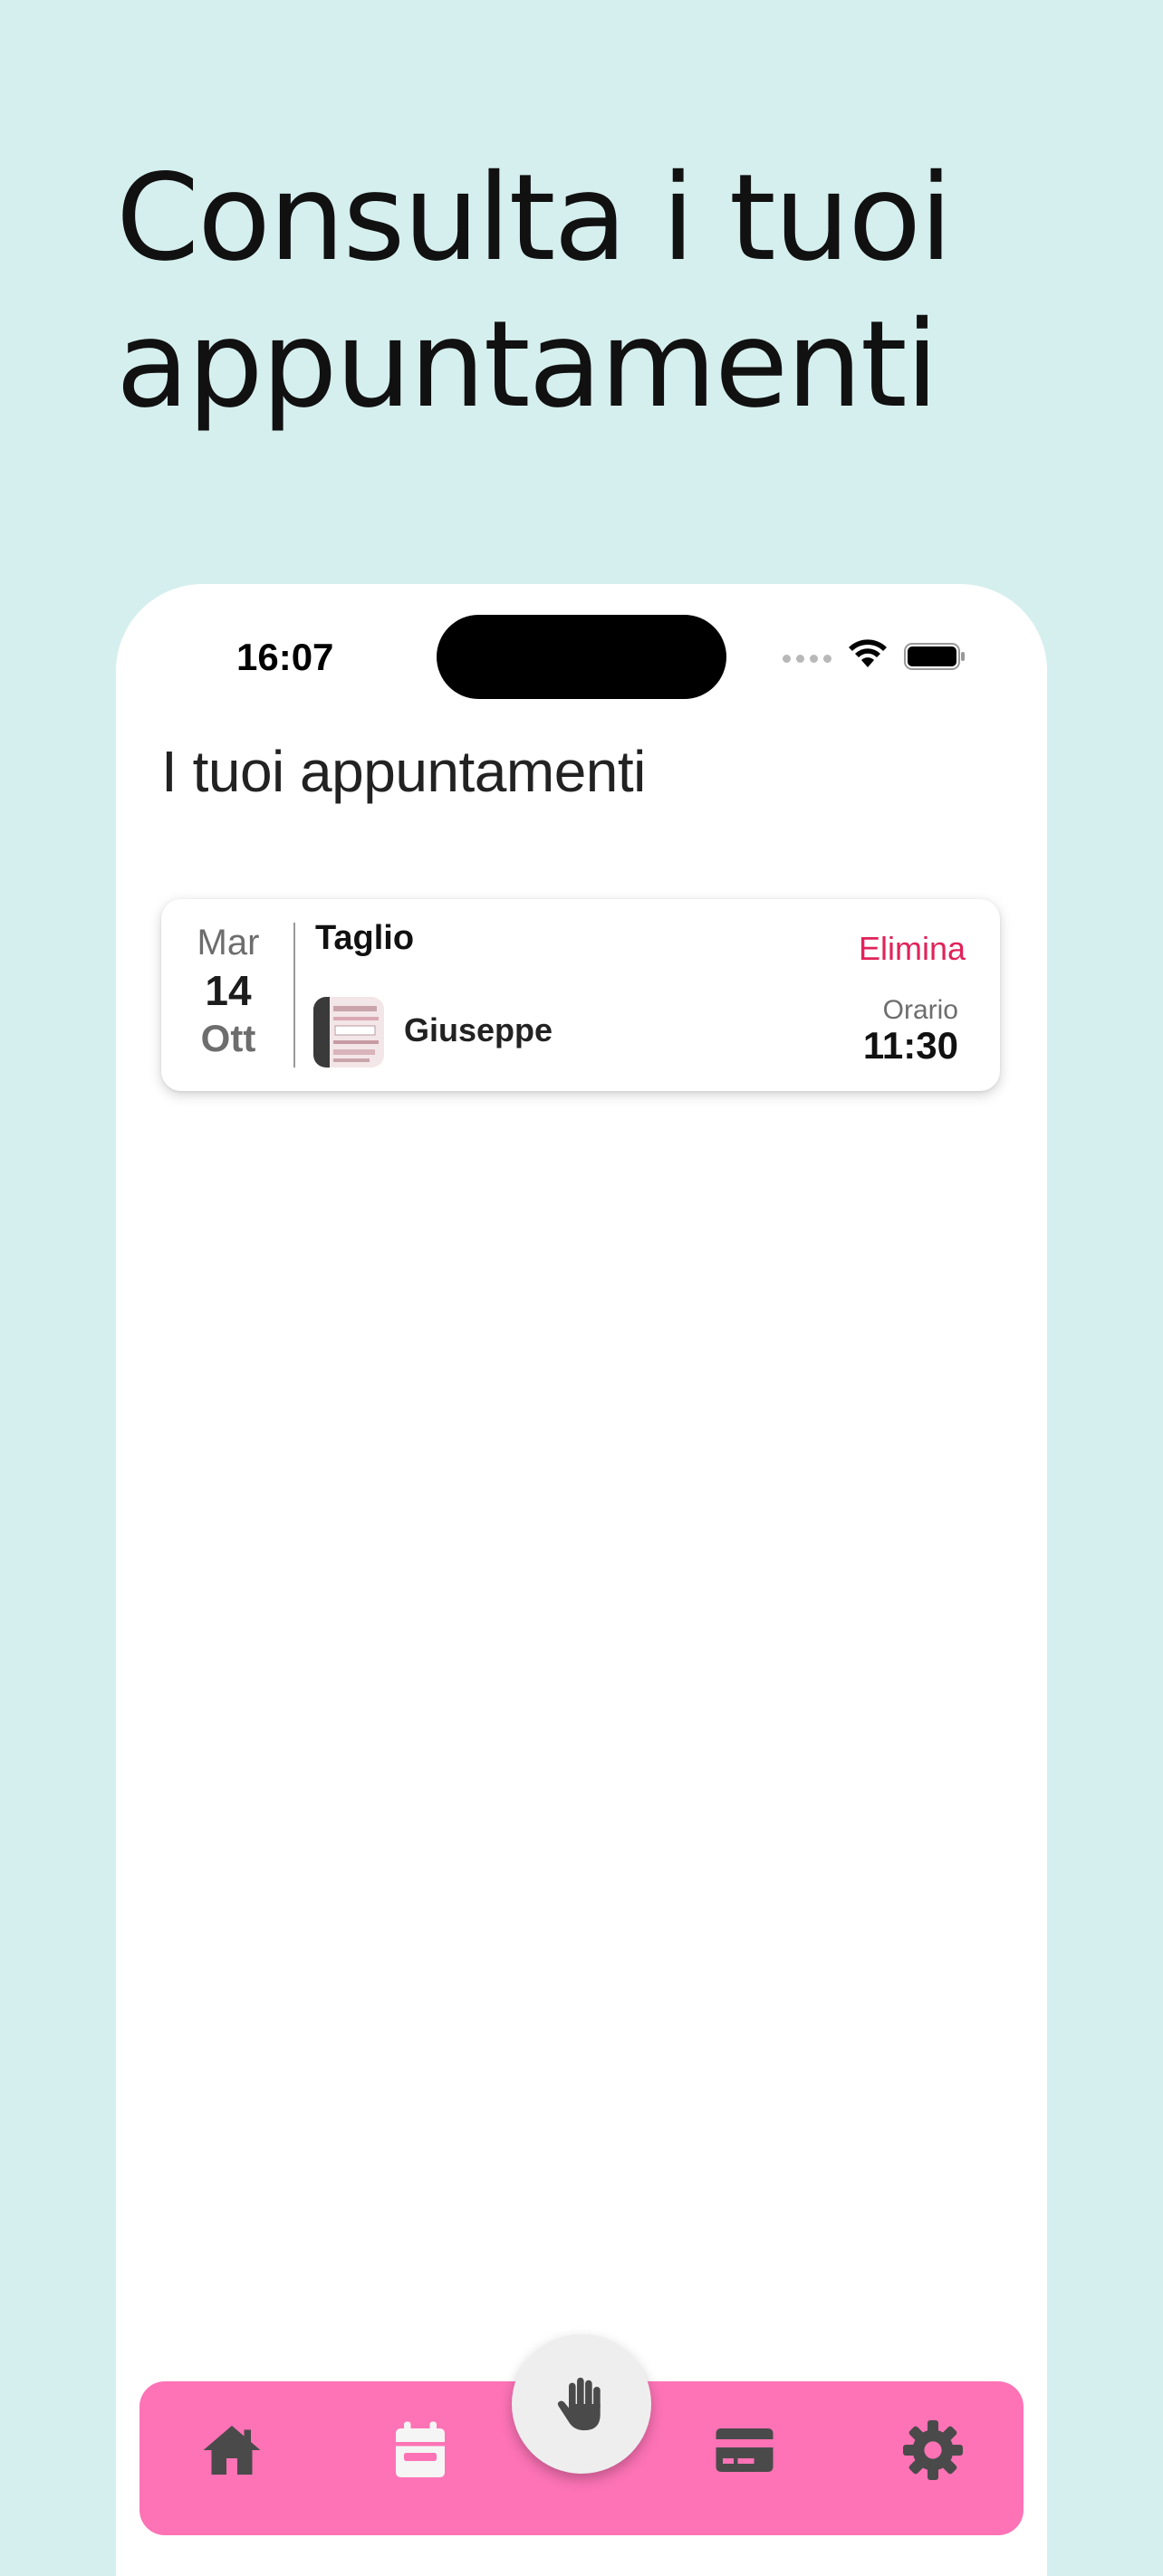 This screenshot has height=2576, width=1163. What do you see at coordinates (403, 771) in the screenshot?
I see `screen-title: I tuoi appuntamenti` at bounding box center [403, 771].